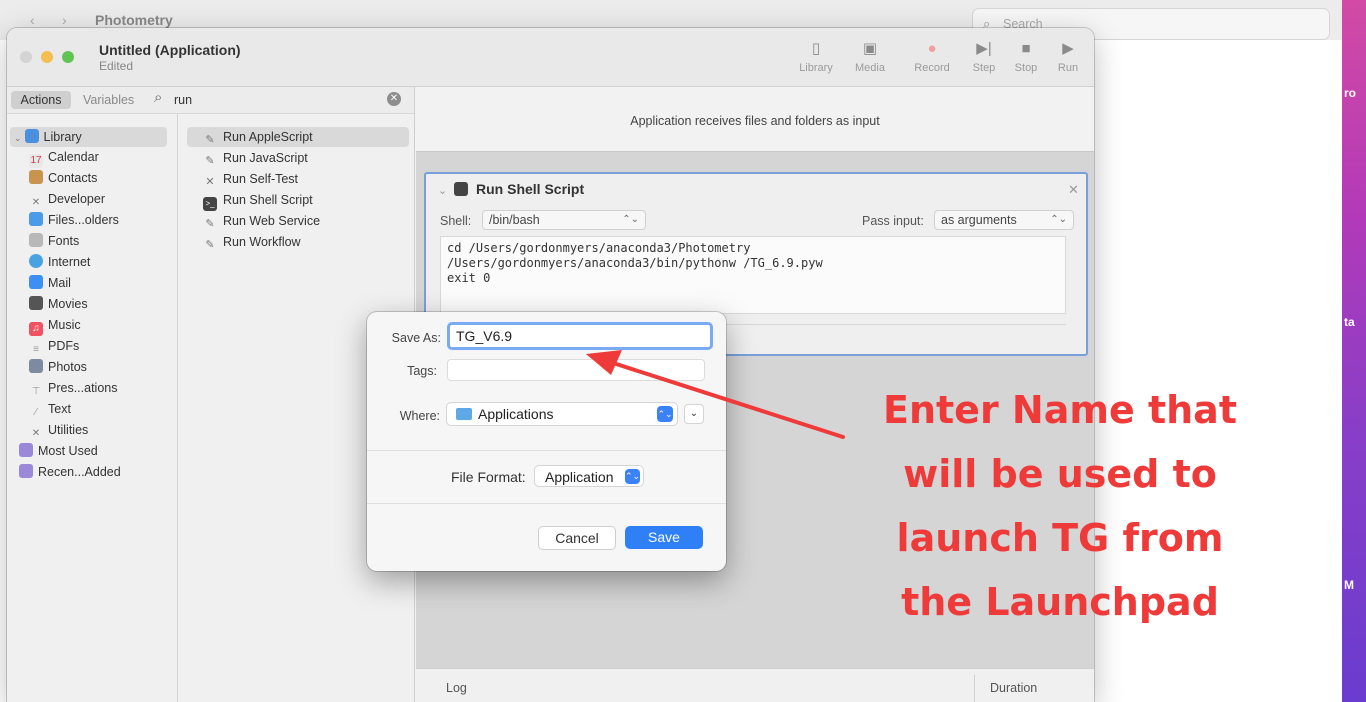  Describe the element at coordinates (26, 57) in the screenshot. I see `close-window-button` at that location.